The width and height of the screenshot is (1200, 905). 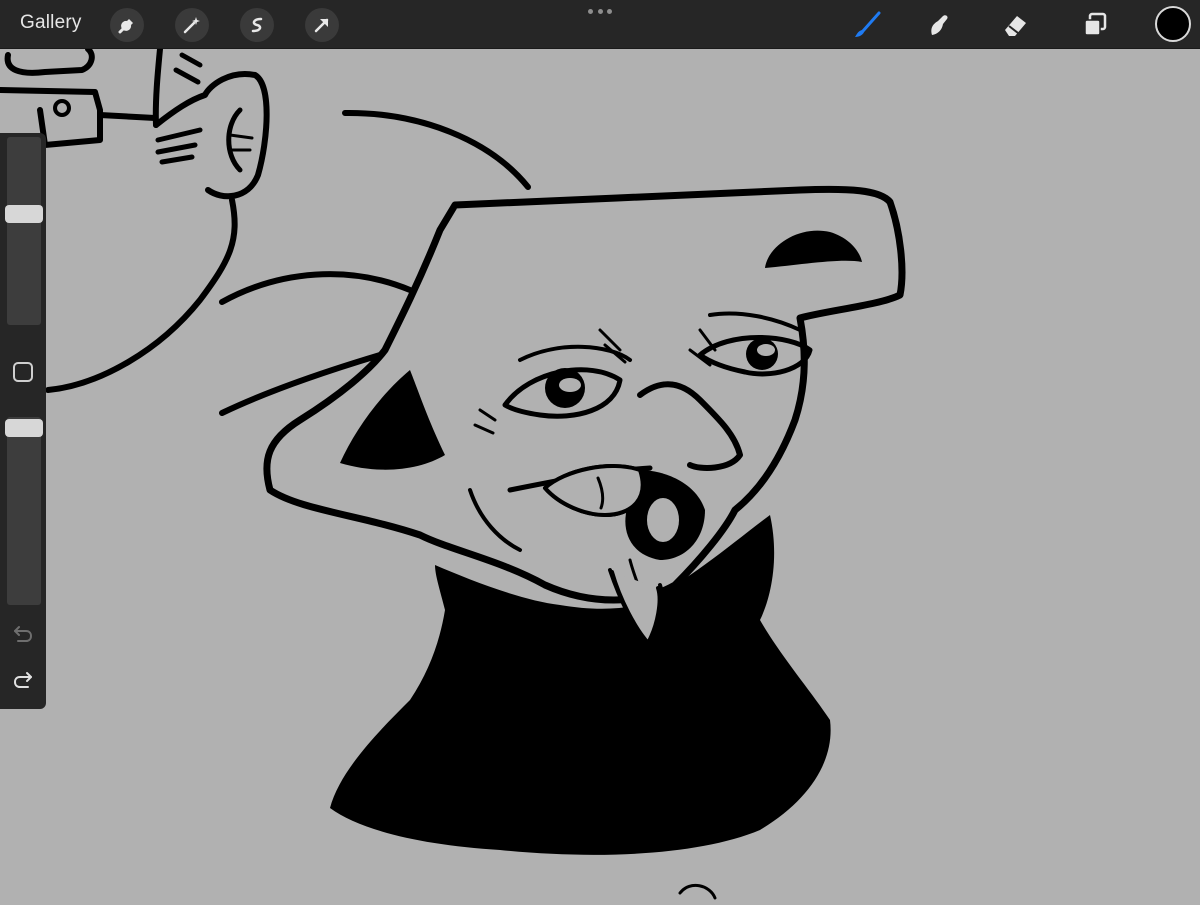 I want to click on magic-wand-icon, so click(x=191, y=25).